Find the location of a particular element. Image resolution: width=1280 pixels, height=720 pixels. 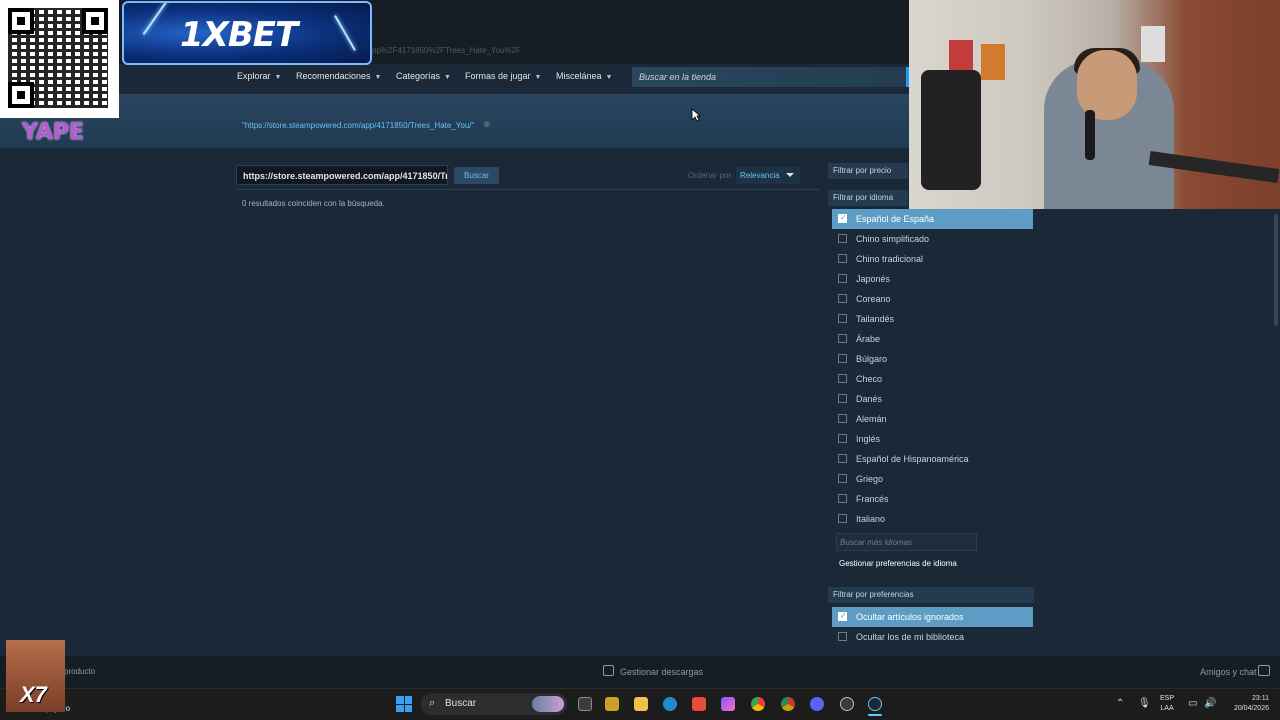

remove-tag-icon: ⊗ is located at coordinates (487, 124).